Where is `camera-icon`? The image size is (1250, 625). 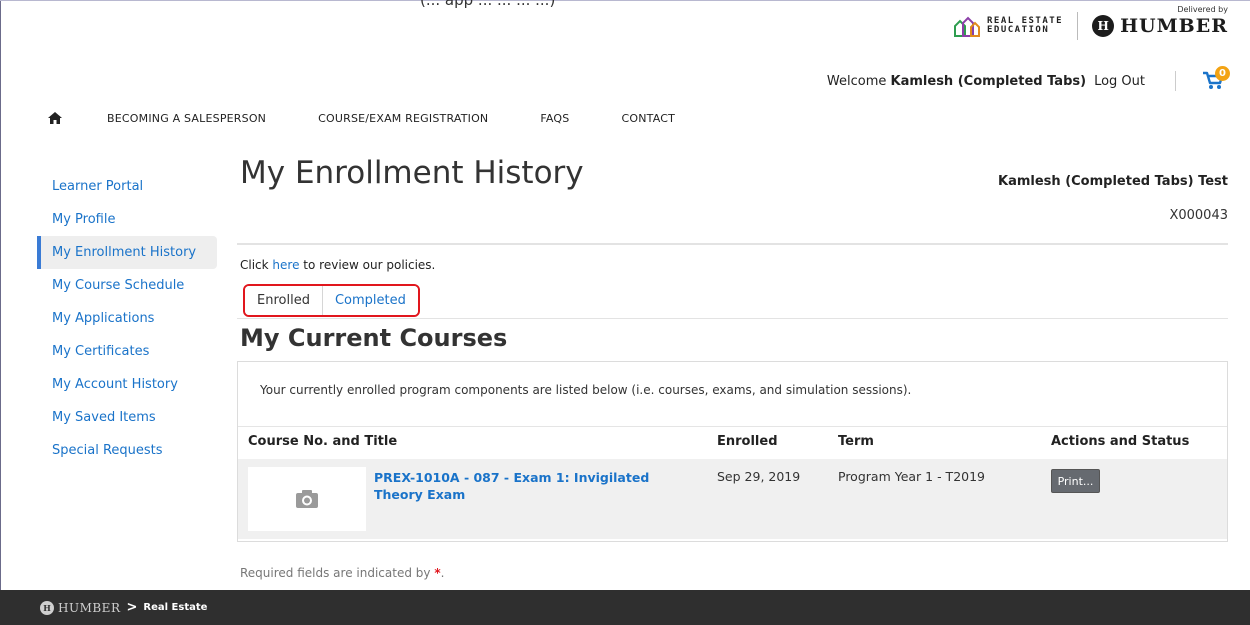
camera-icon is located at coordinates (307, 499).